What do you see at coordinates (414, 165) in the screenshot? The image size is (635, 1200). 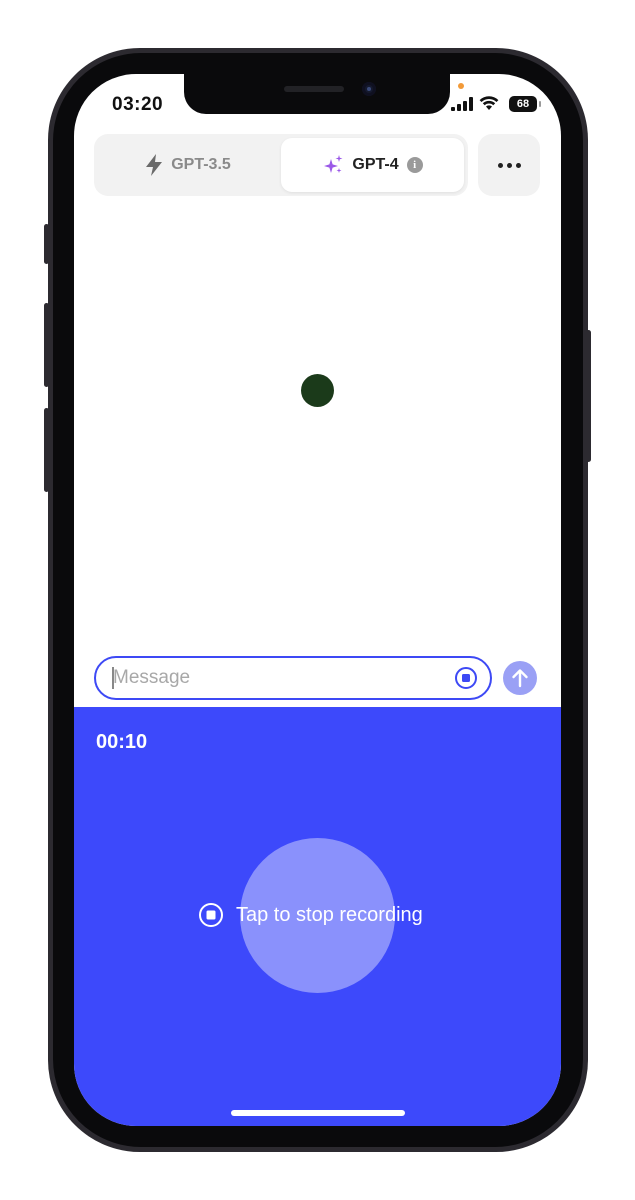 I see `info-icon: i` at bounding box center [414, 165].